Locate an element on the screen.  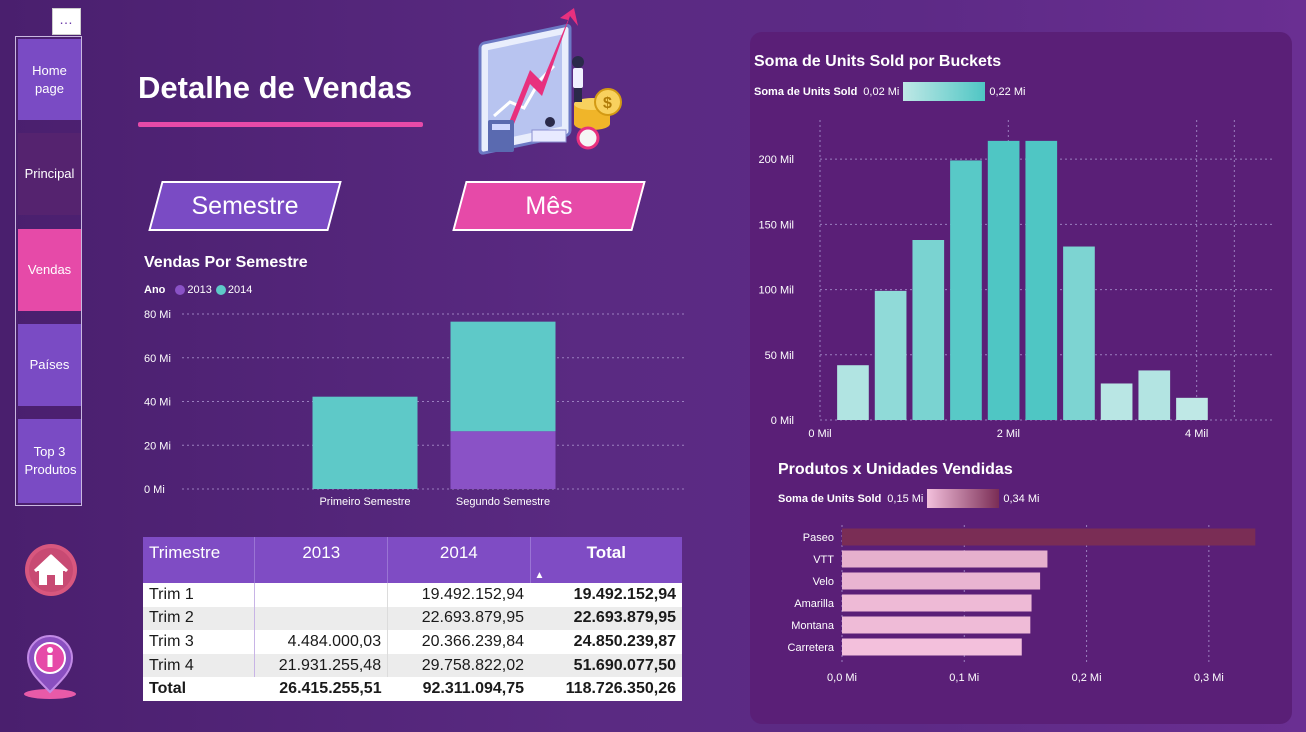
cell-2013: 4.484.000,03 is located at coordinates (321, 642).